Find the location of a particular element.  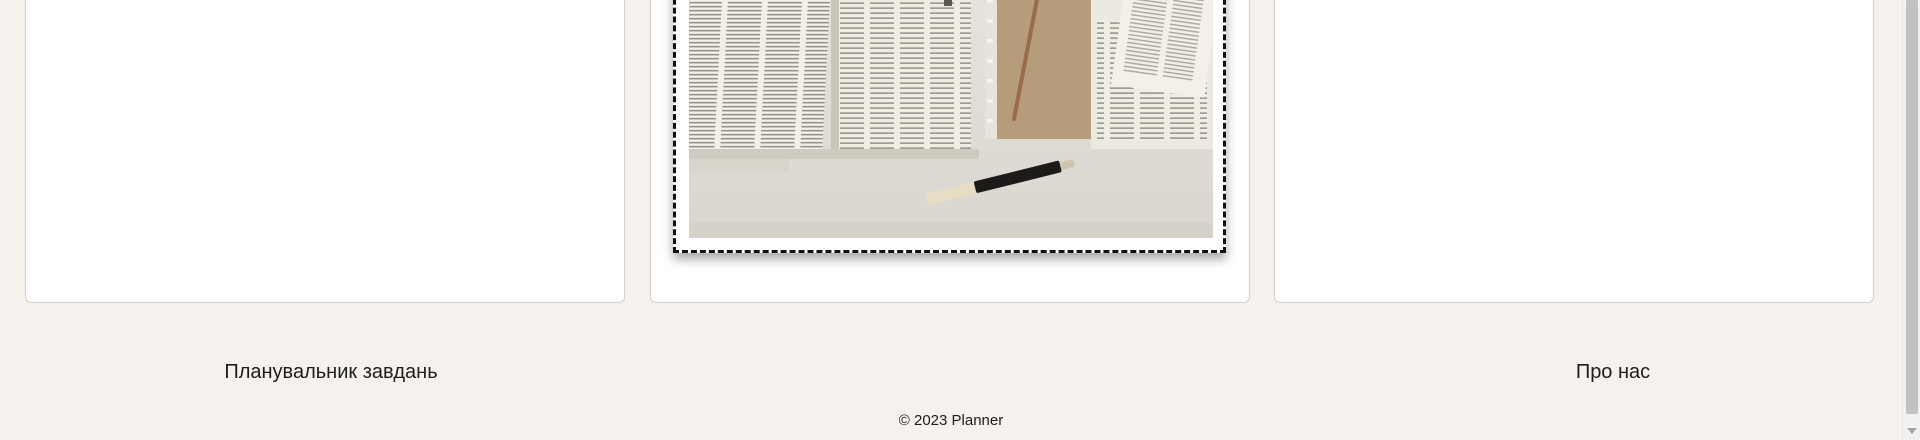

footer-link-about-us: Про нас is located at coordinates (1598, 372).